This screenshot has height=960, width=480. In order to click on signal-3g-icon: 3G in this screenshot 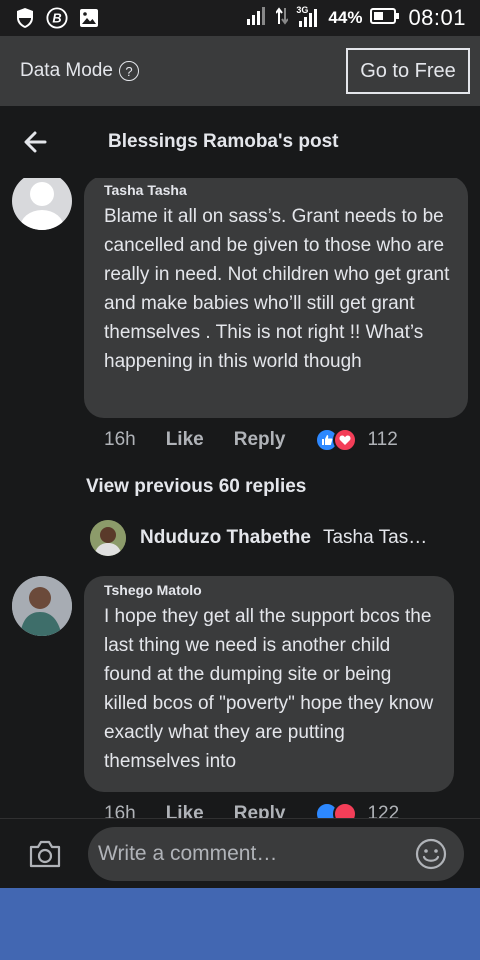, I will do `click(308, 16)`.